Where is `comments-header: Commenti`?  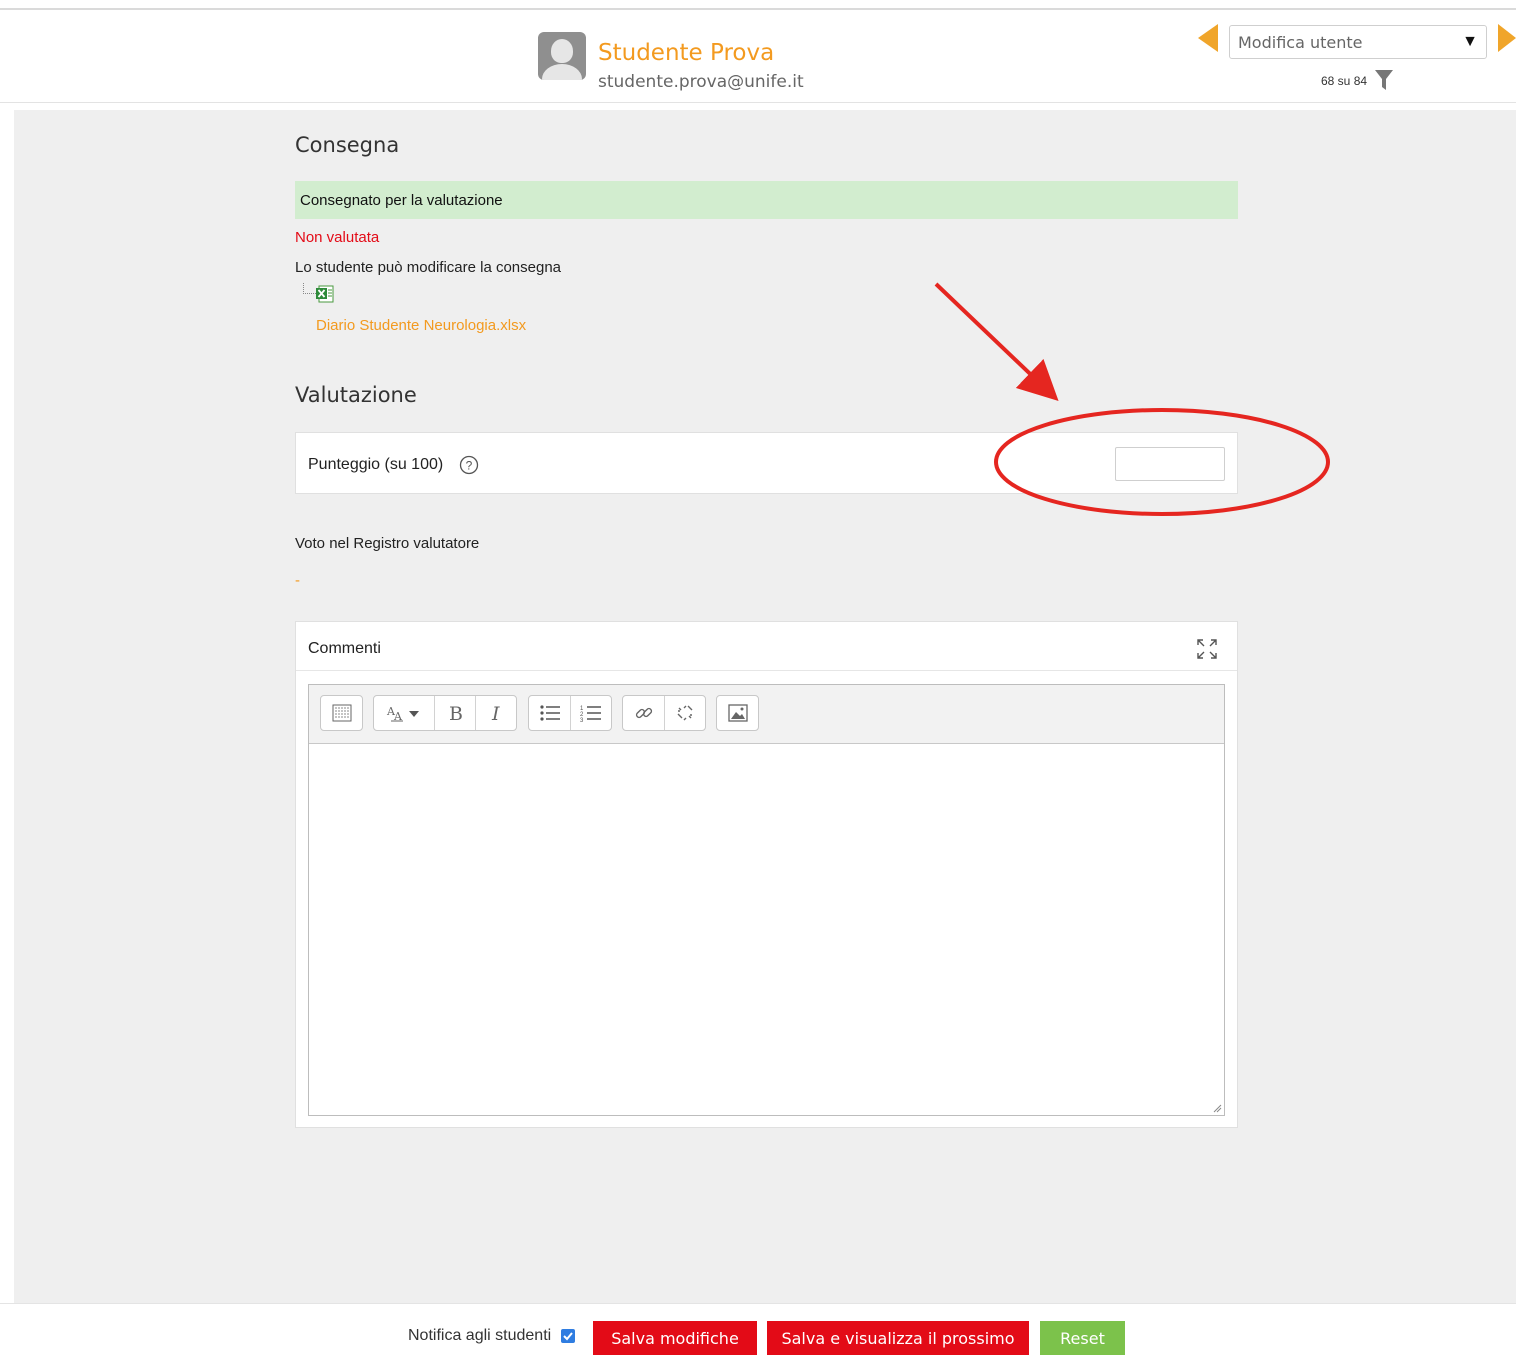 comments-header: Commenti is located at coordinates (766, 646).